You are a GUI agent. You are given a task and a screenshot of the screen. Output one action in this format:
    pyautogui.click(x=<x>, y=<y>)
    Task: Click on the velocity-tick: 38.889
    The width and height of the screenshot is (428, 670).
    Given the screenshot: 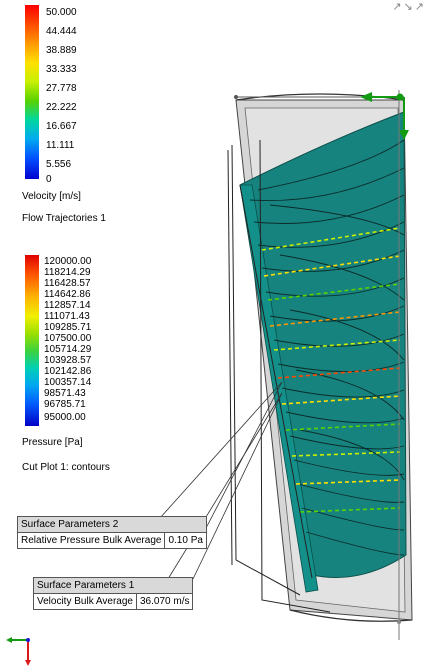 What is the action you would take?
    pyautogui.click(x=61, y=50)
    